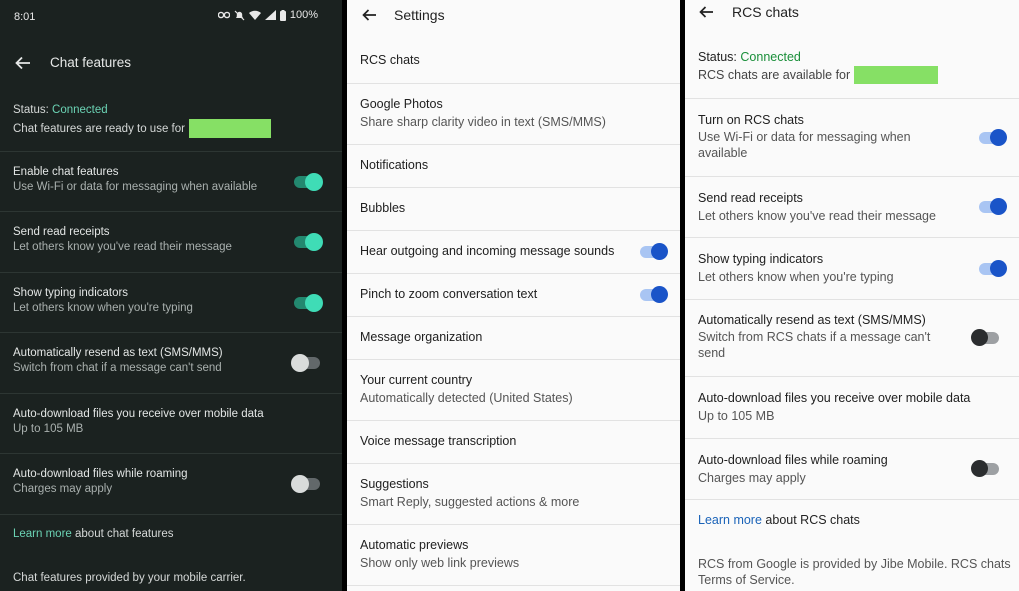  What do you see at coordinates (774, 75) in the screenshot?
I see `available-text: RCS chats are available for` at bounding box center [774, 75].